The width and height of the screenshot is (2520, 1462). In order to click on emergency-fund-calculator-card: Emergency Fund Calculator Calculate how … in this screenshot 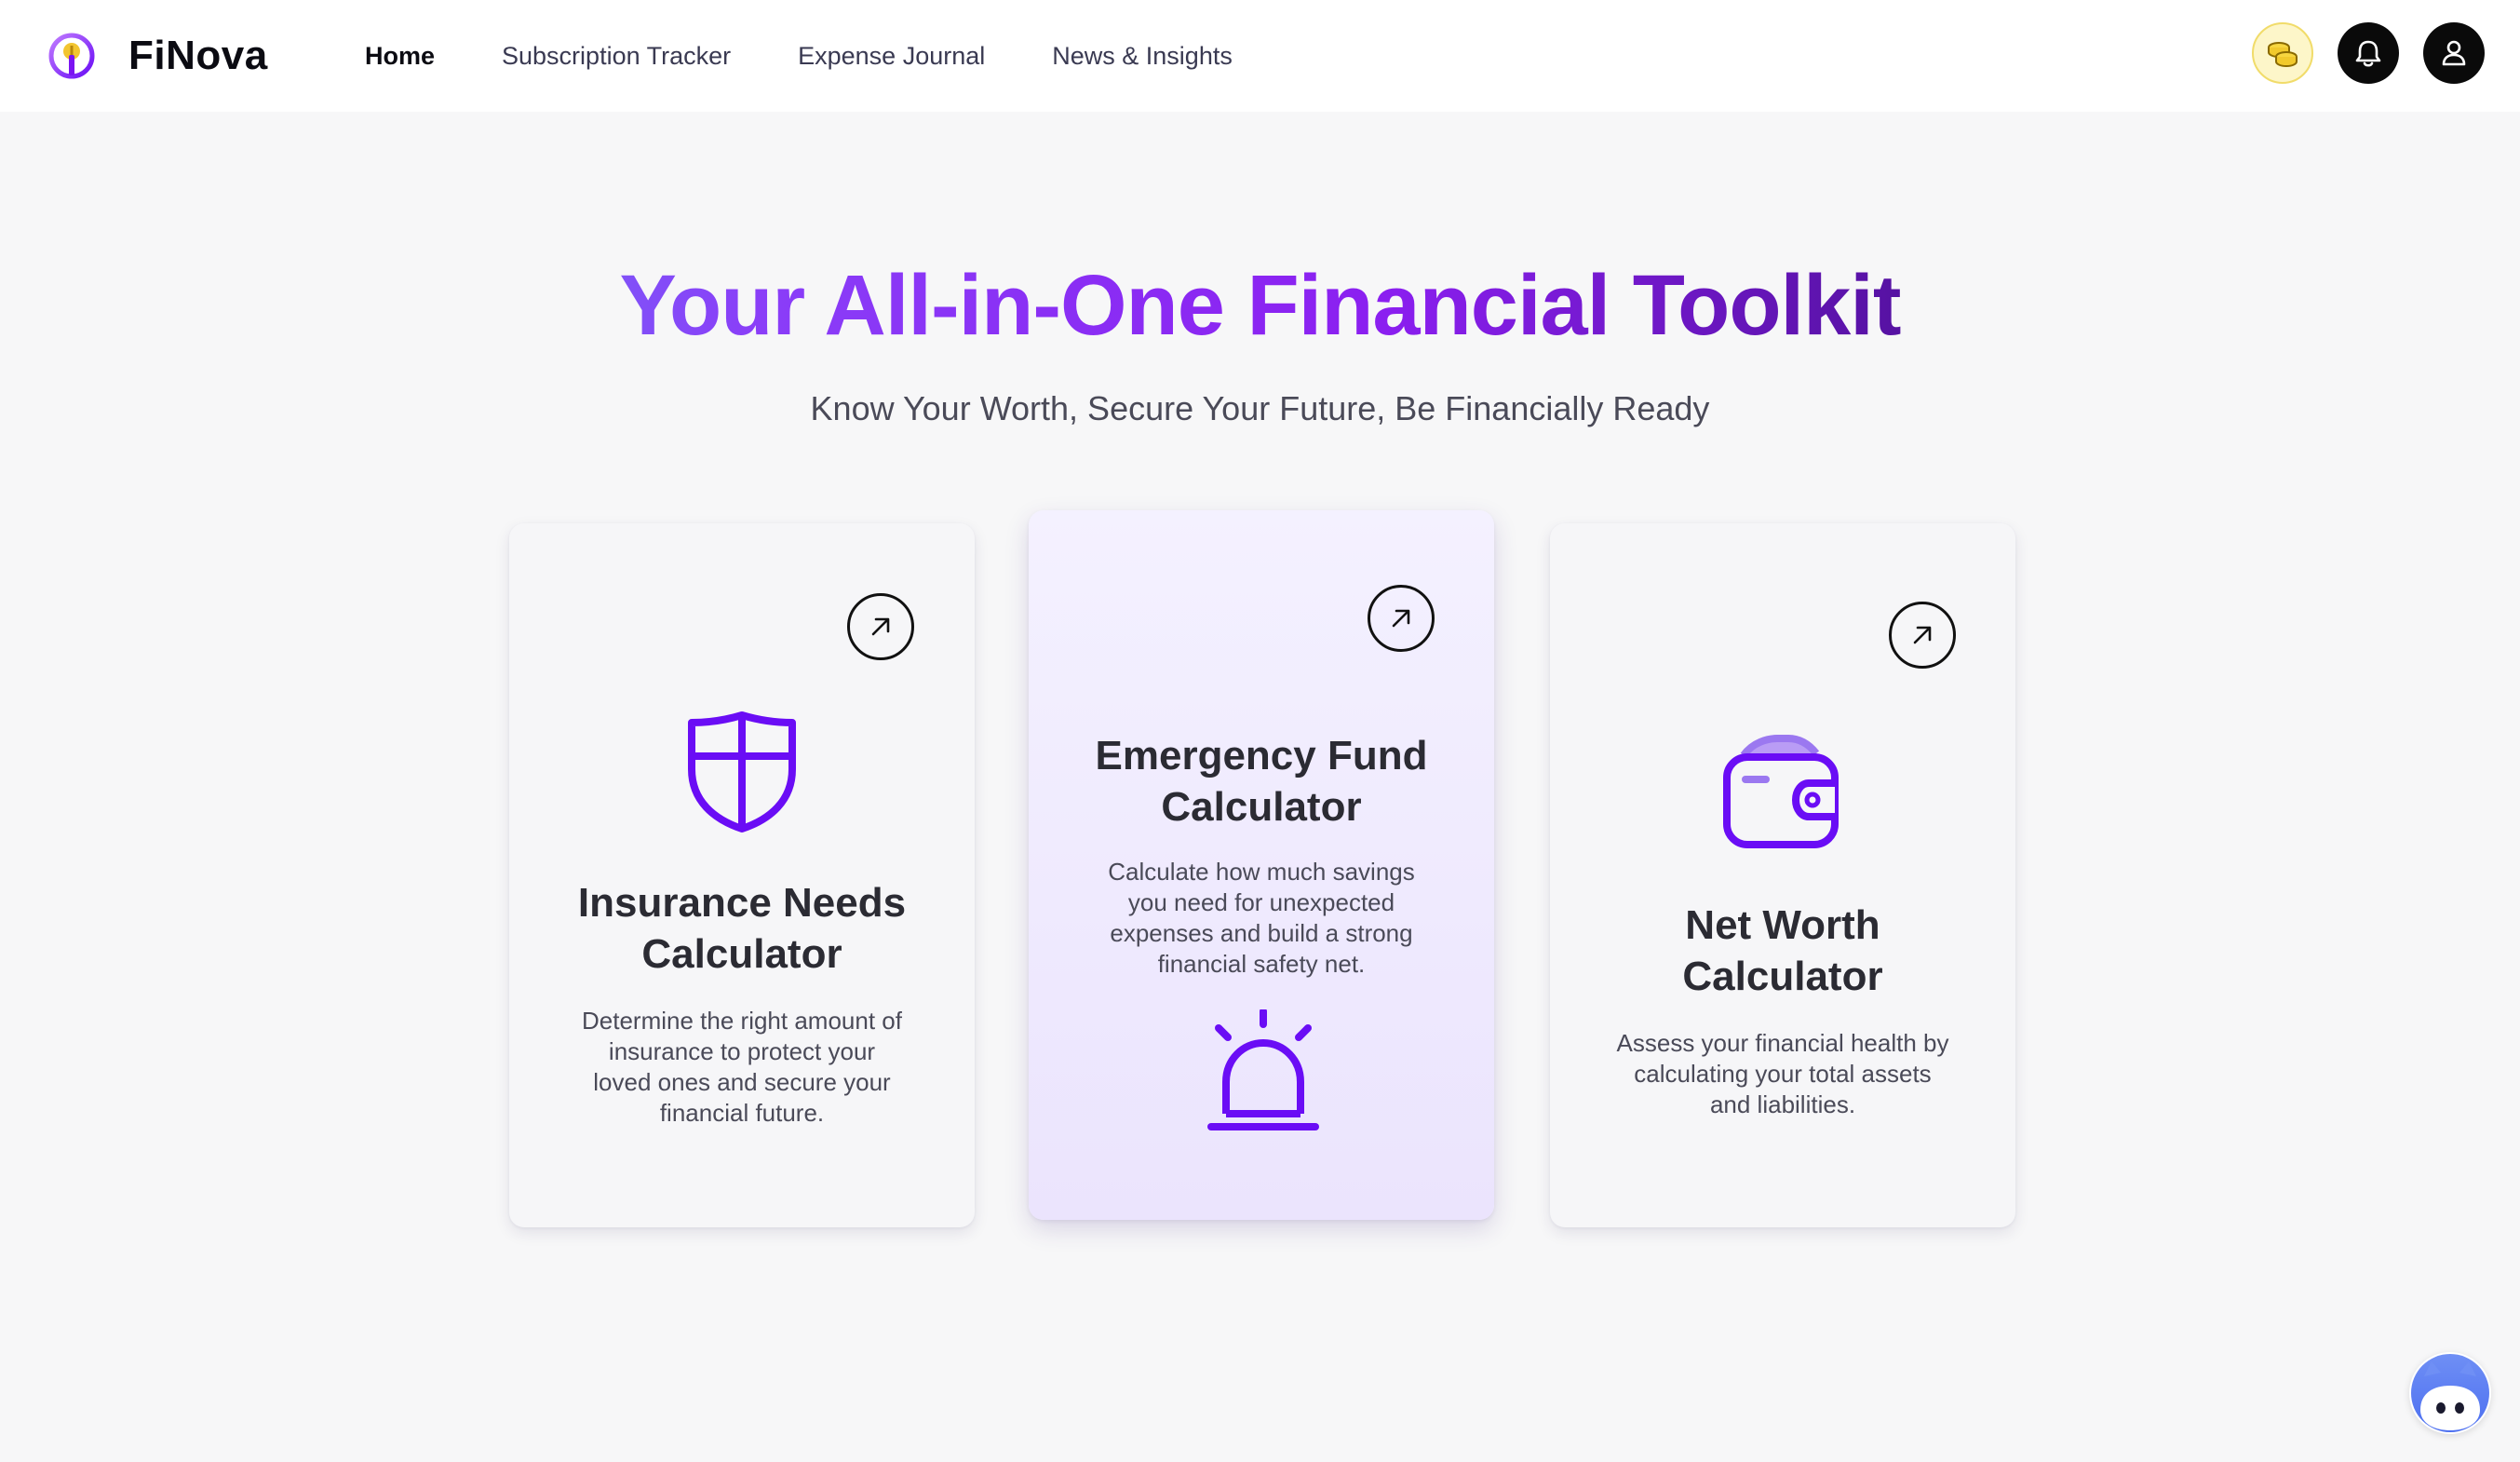, I will do `click(1261, 865)`.